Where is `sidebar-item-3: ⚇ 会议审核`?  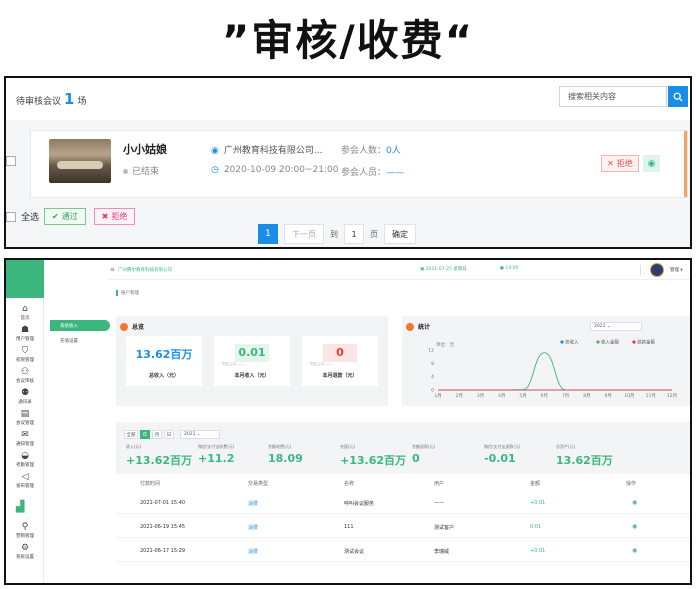 sidebar-item-3: ⚇ 会议审核 is located at coordinates (25, 375).